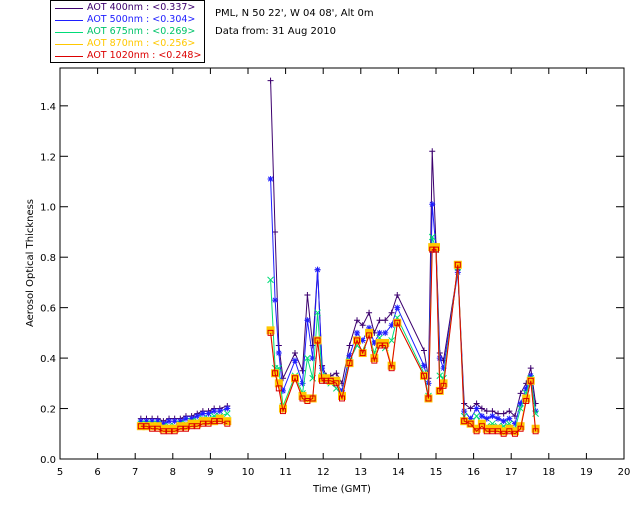  Describe the element at coordinates (97, 472) in the screenshot. I see `x-tick-label: 6` at that location.